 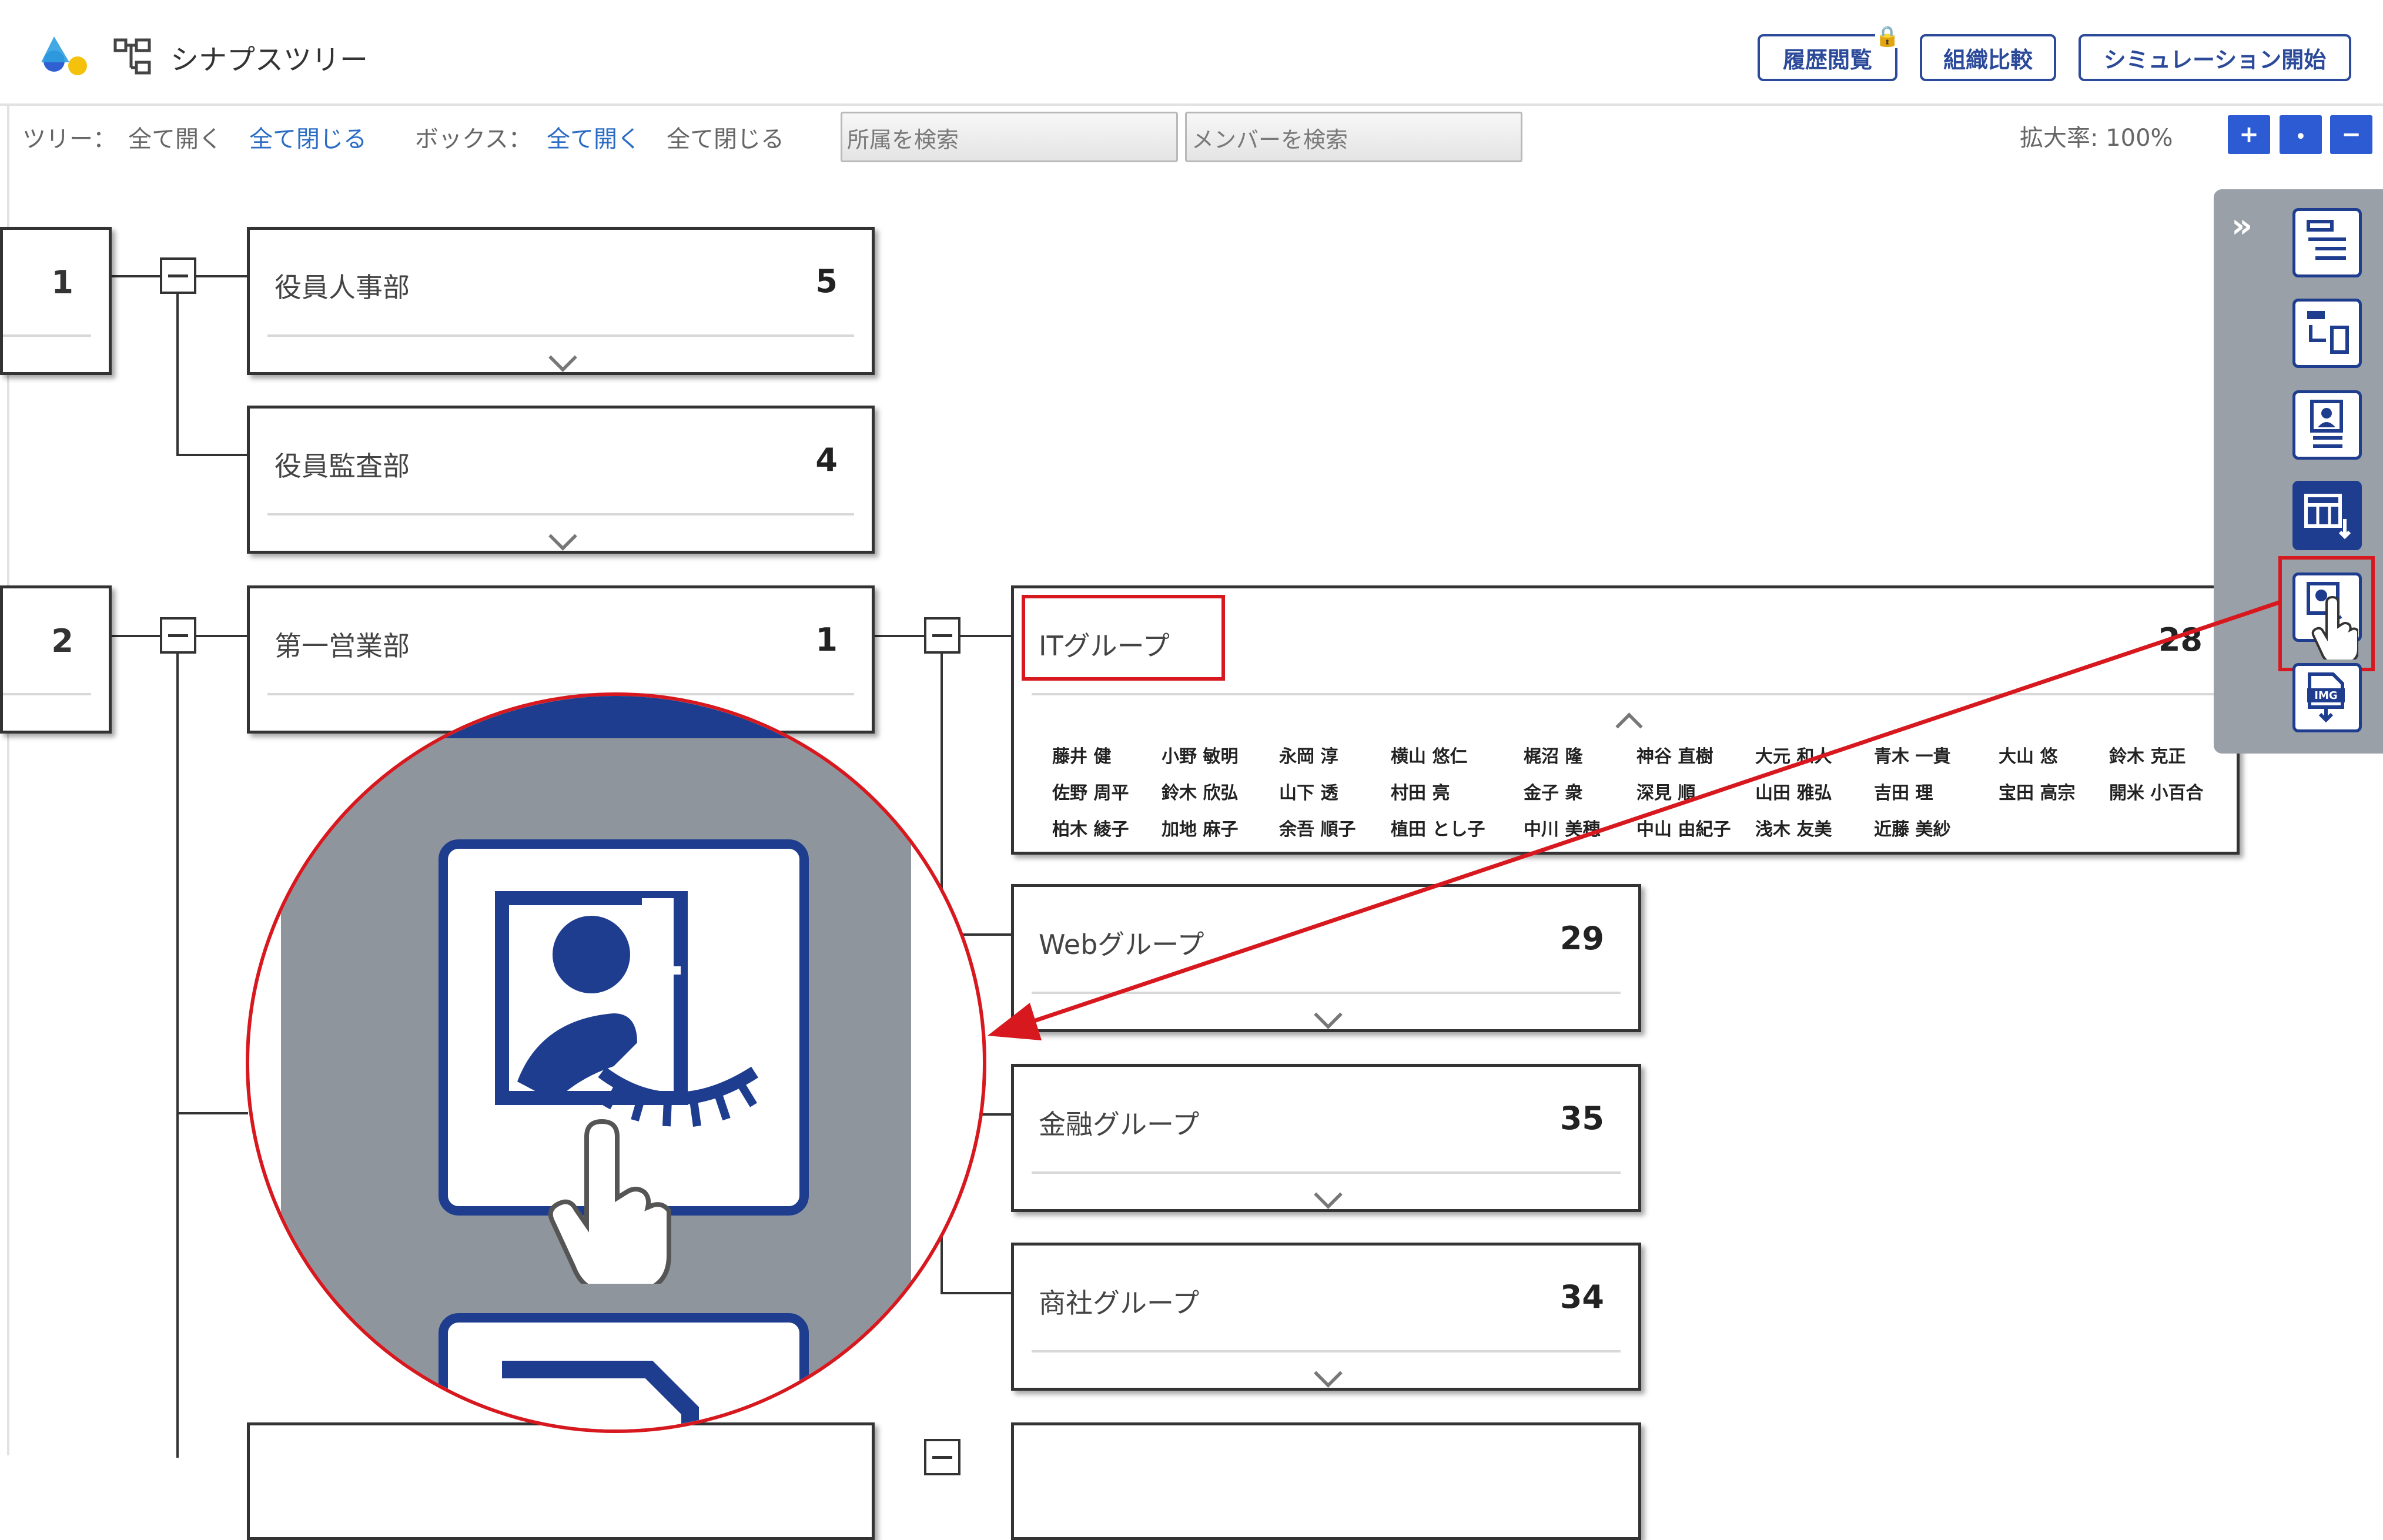 I want to click on pointer-hand-icon-large, so click(x=609, y=1201).